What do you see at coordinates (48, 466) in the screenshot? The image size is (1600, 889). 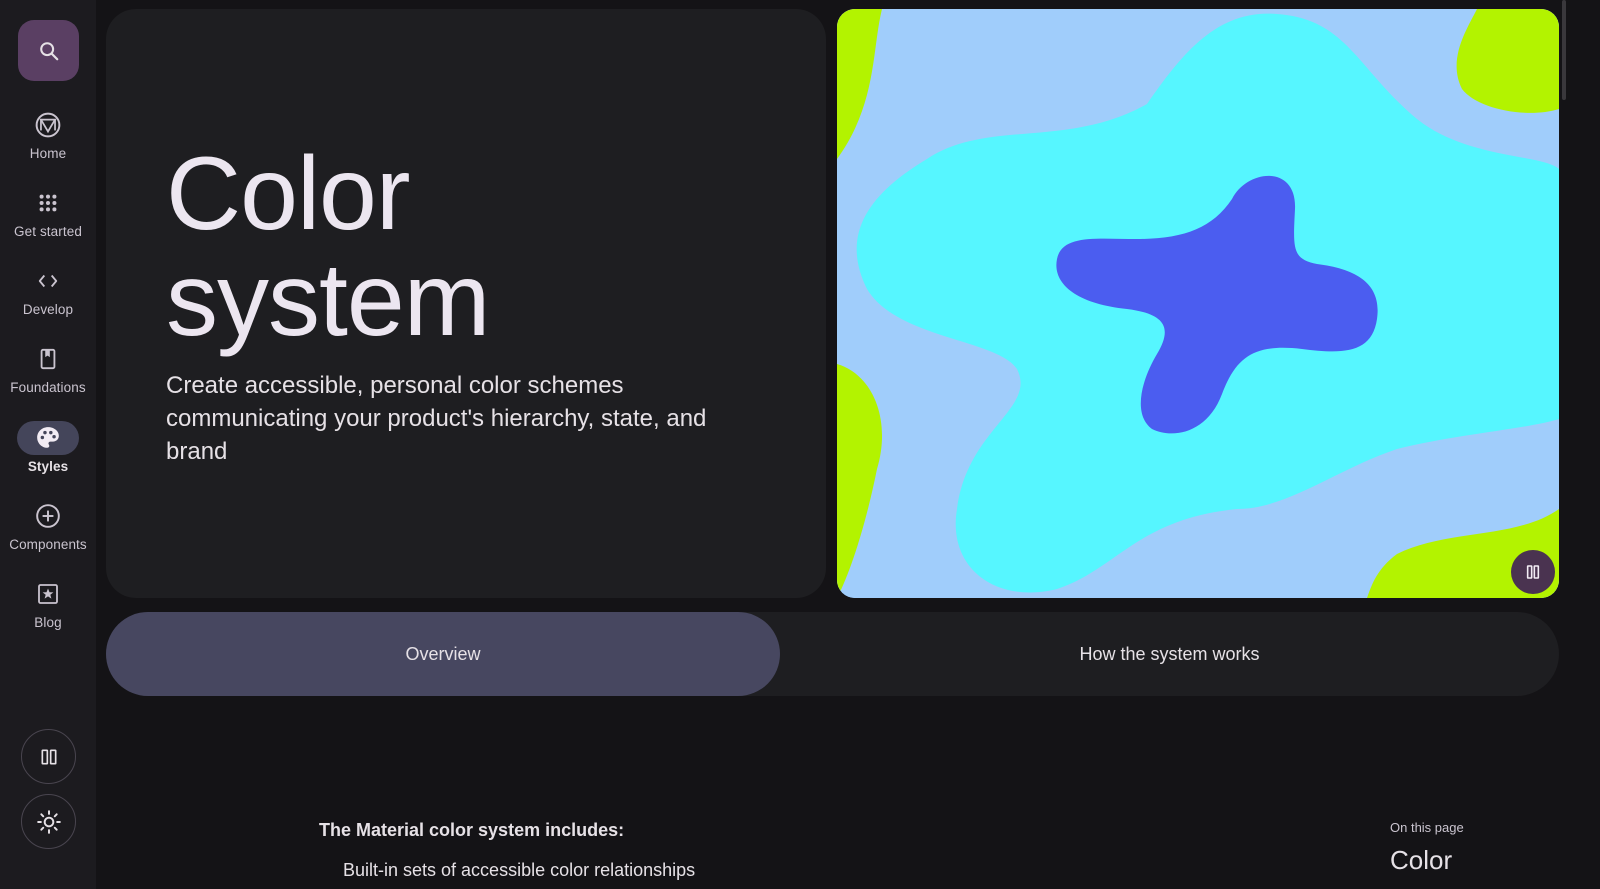 I see `nav-label-styles: Styles` at bounding box center [48, 466].